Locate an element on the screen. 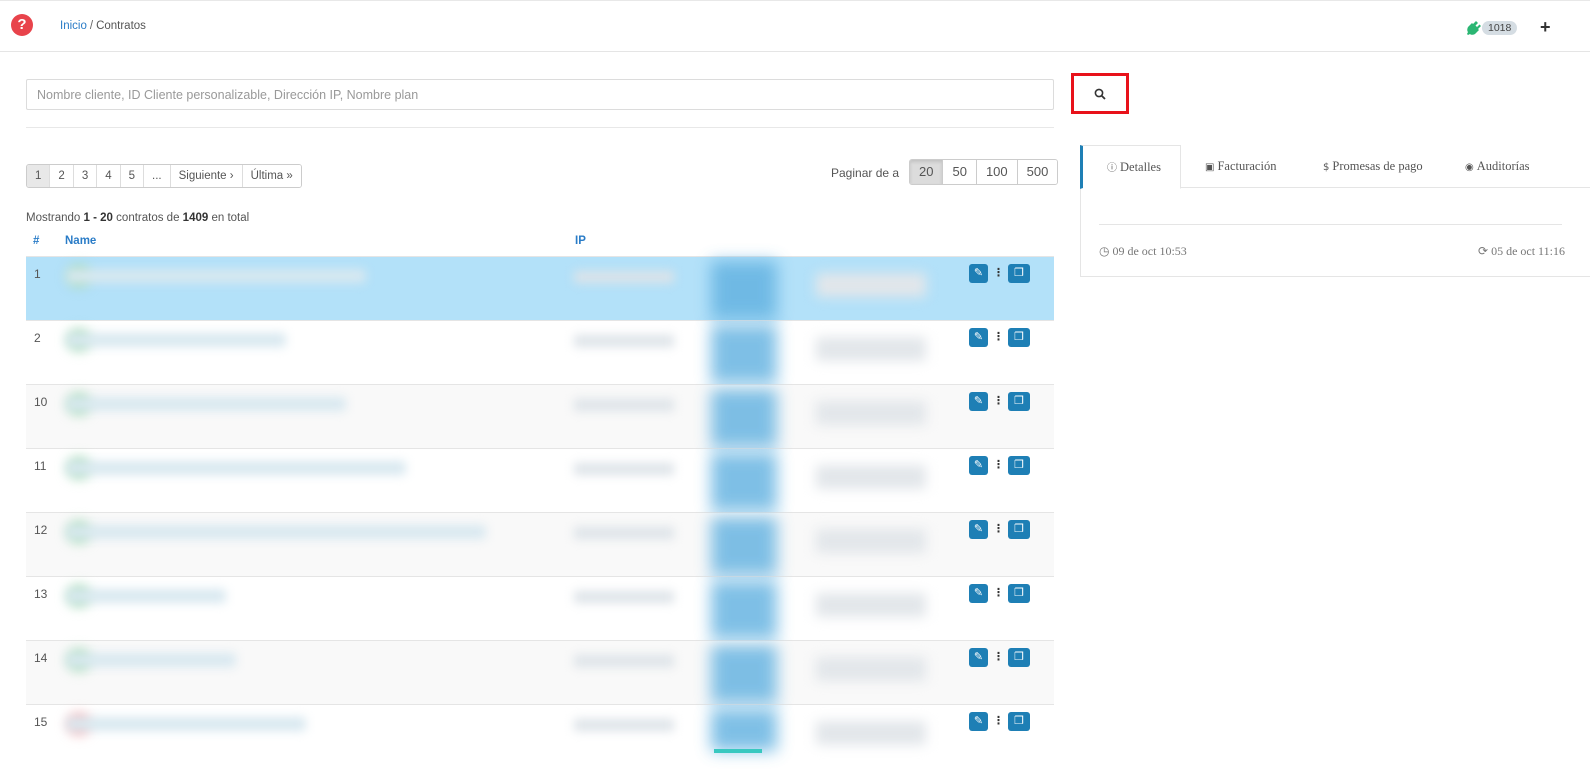  per-page-20: 20 is located at coordinates (927, 172).